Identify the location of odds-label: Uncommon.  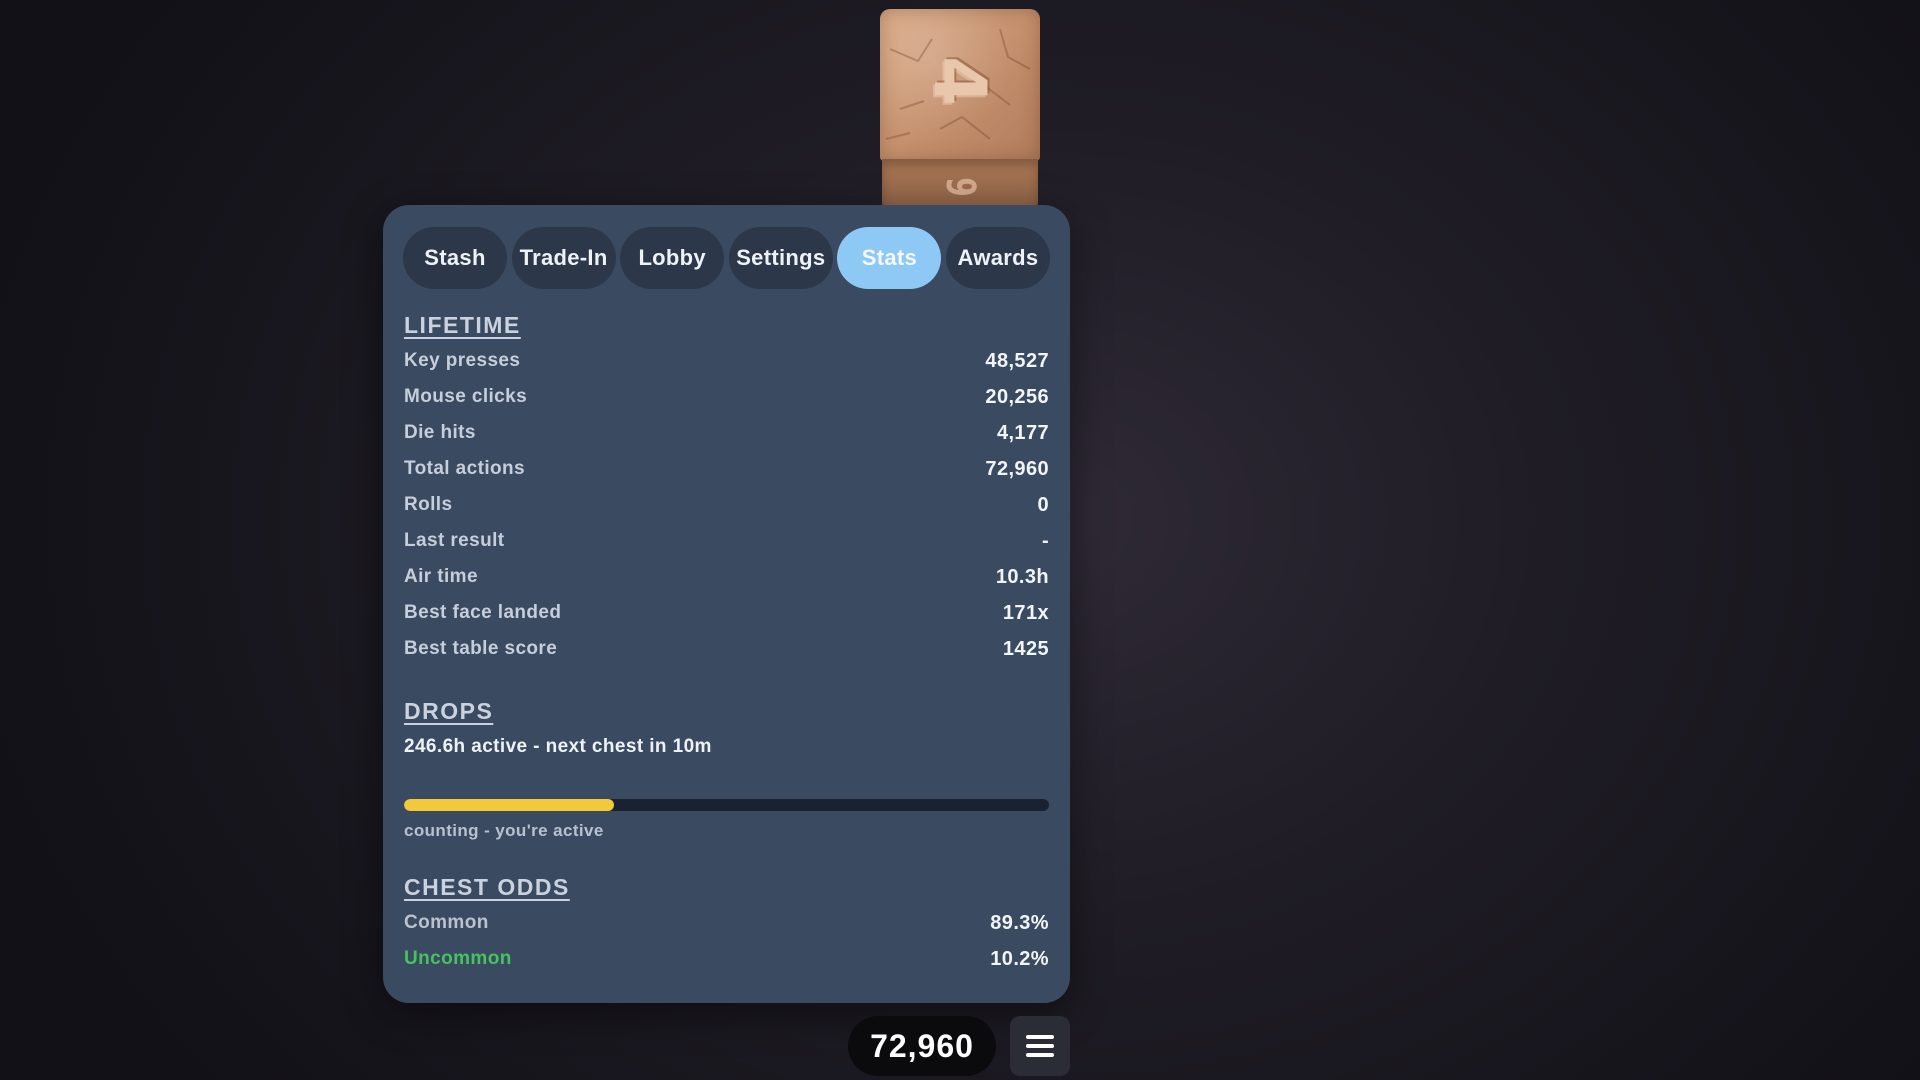
(458, 958).